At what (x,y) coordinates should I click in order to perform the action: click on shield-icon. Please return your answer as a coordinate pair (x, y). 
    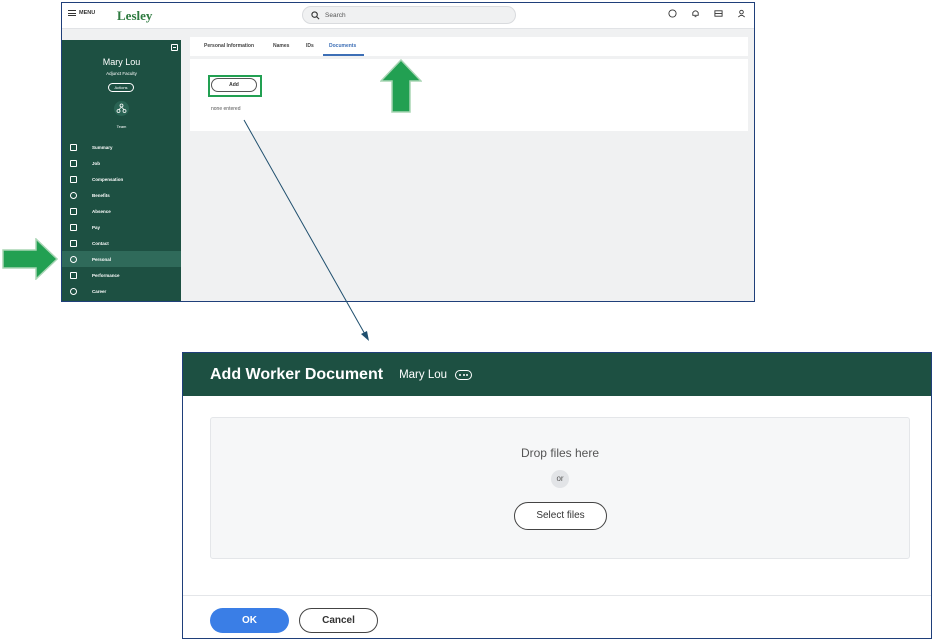
    Looking at the image, I should click on (73, 195).